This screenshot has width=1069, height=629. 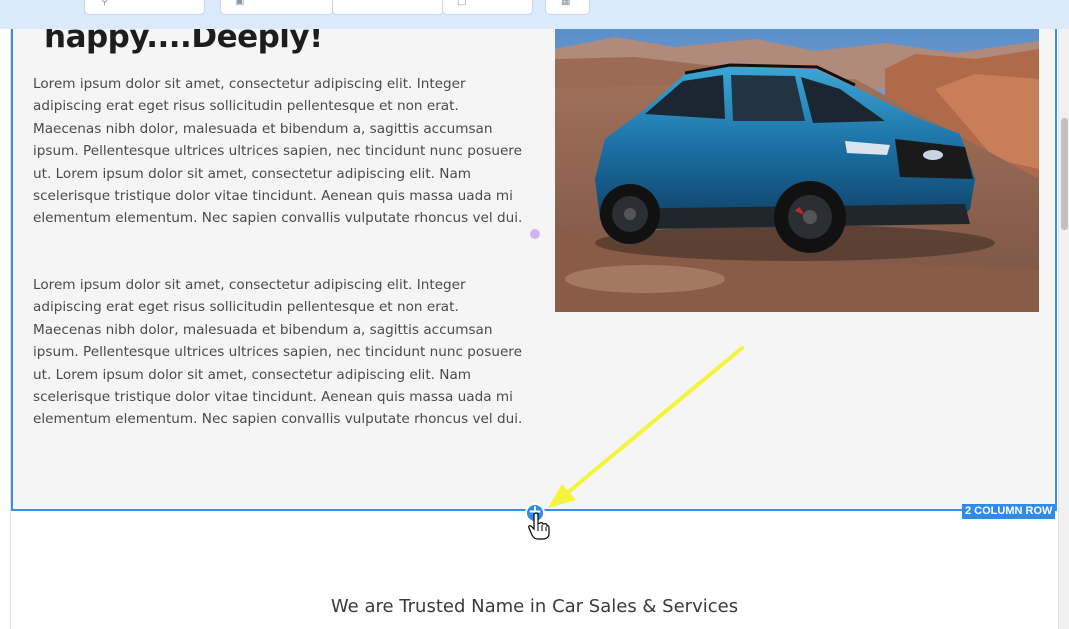 What do you see at coordinates (277, 7) in the screenshot?
I see `toolbar-button-document: ▣` at bounding box center [277, 7].